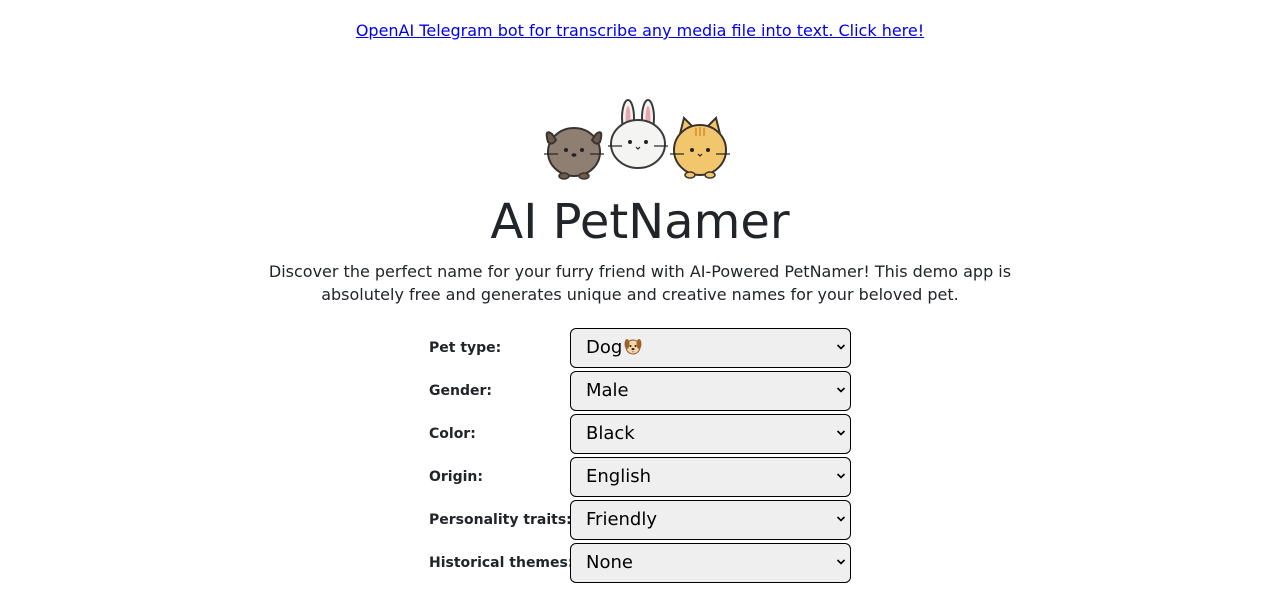 This screenshot has width=1280, height=600. I want to click on pets-illustration, so click(637, 139).